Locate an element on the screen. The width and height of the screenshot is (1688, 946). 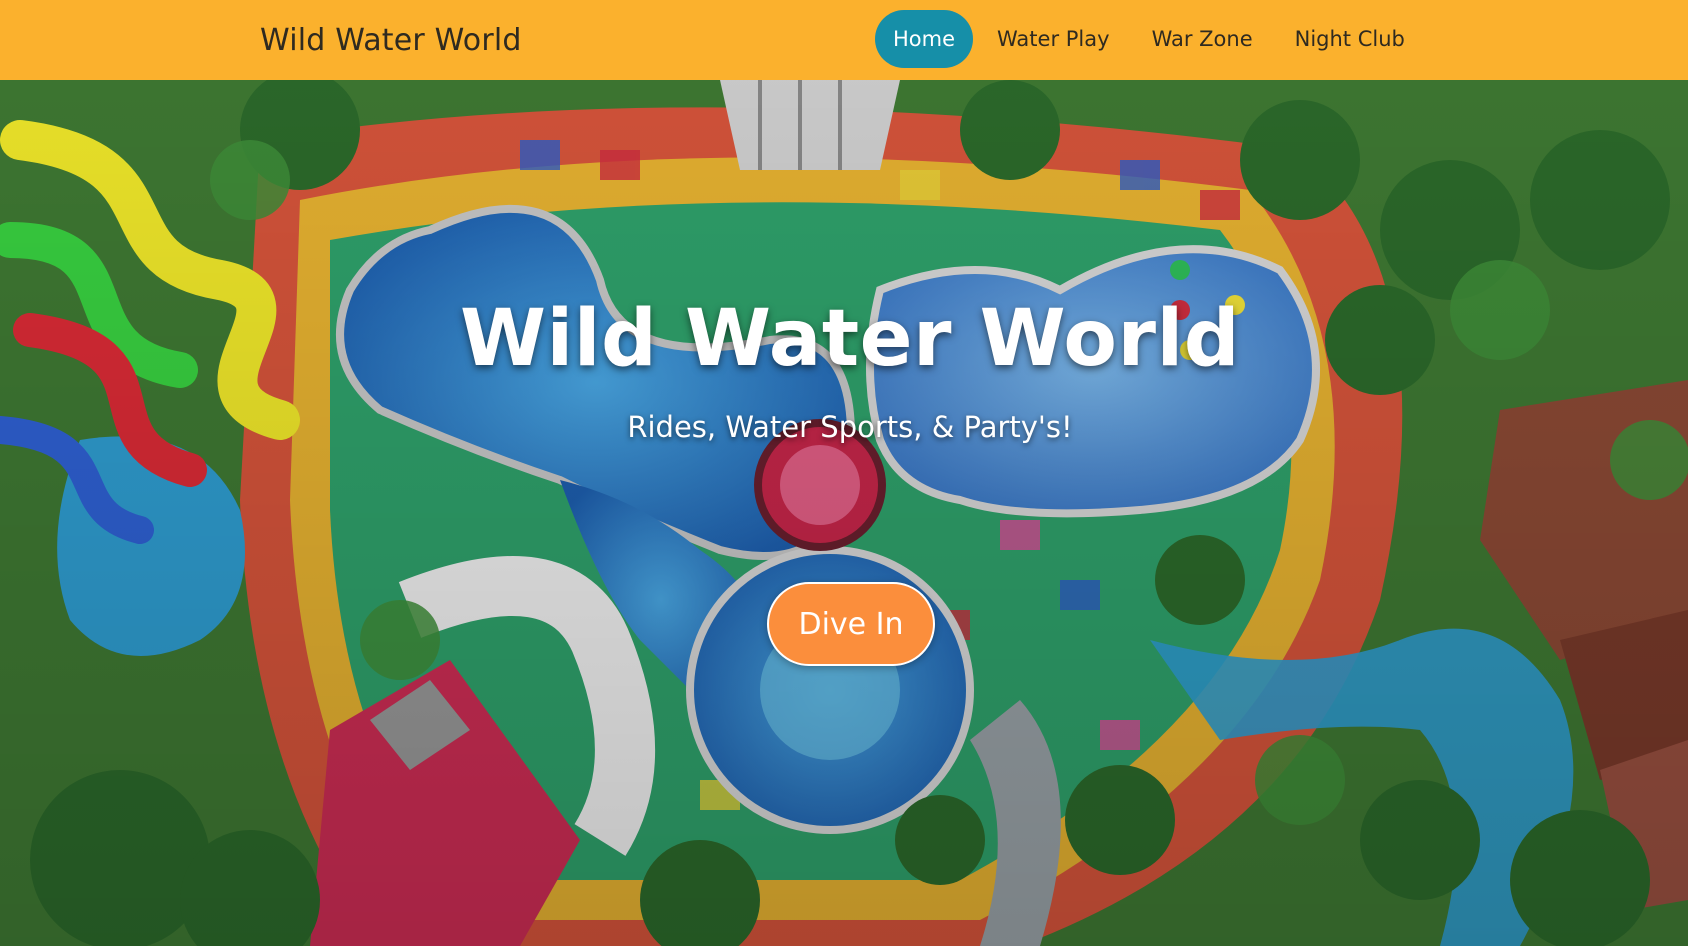
nav-link-home: Home is located at coordinates (924, 39).